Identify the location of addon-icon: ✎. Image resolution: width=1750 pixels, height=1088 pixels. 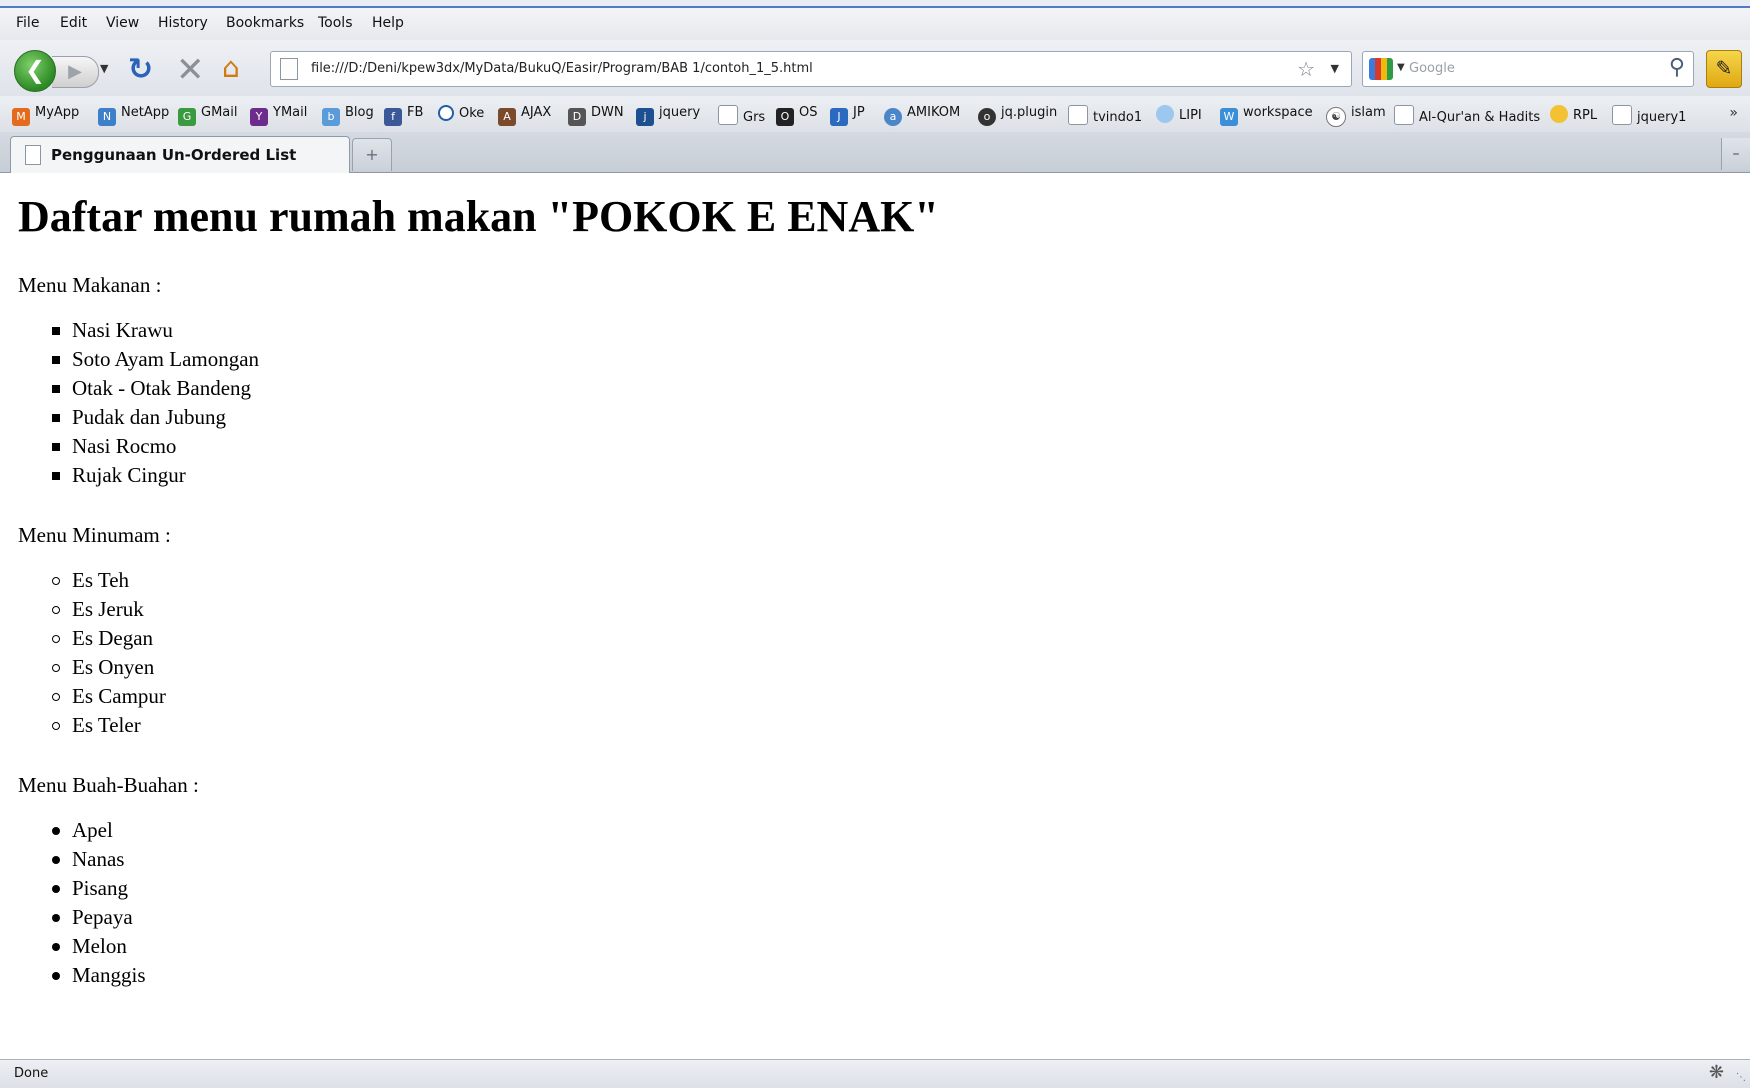
(1724, 69).